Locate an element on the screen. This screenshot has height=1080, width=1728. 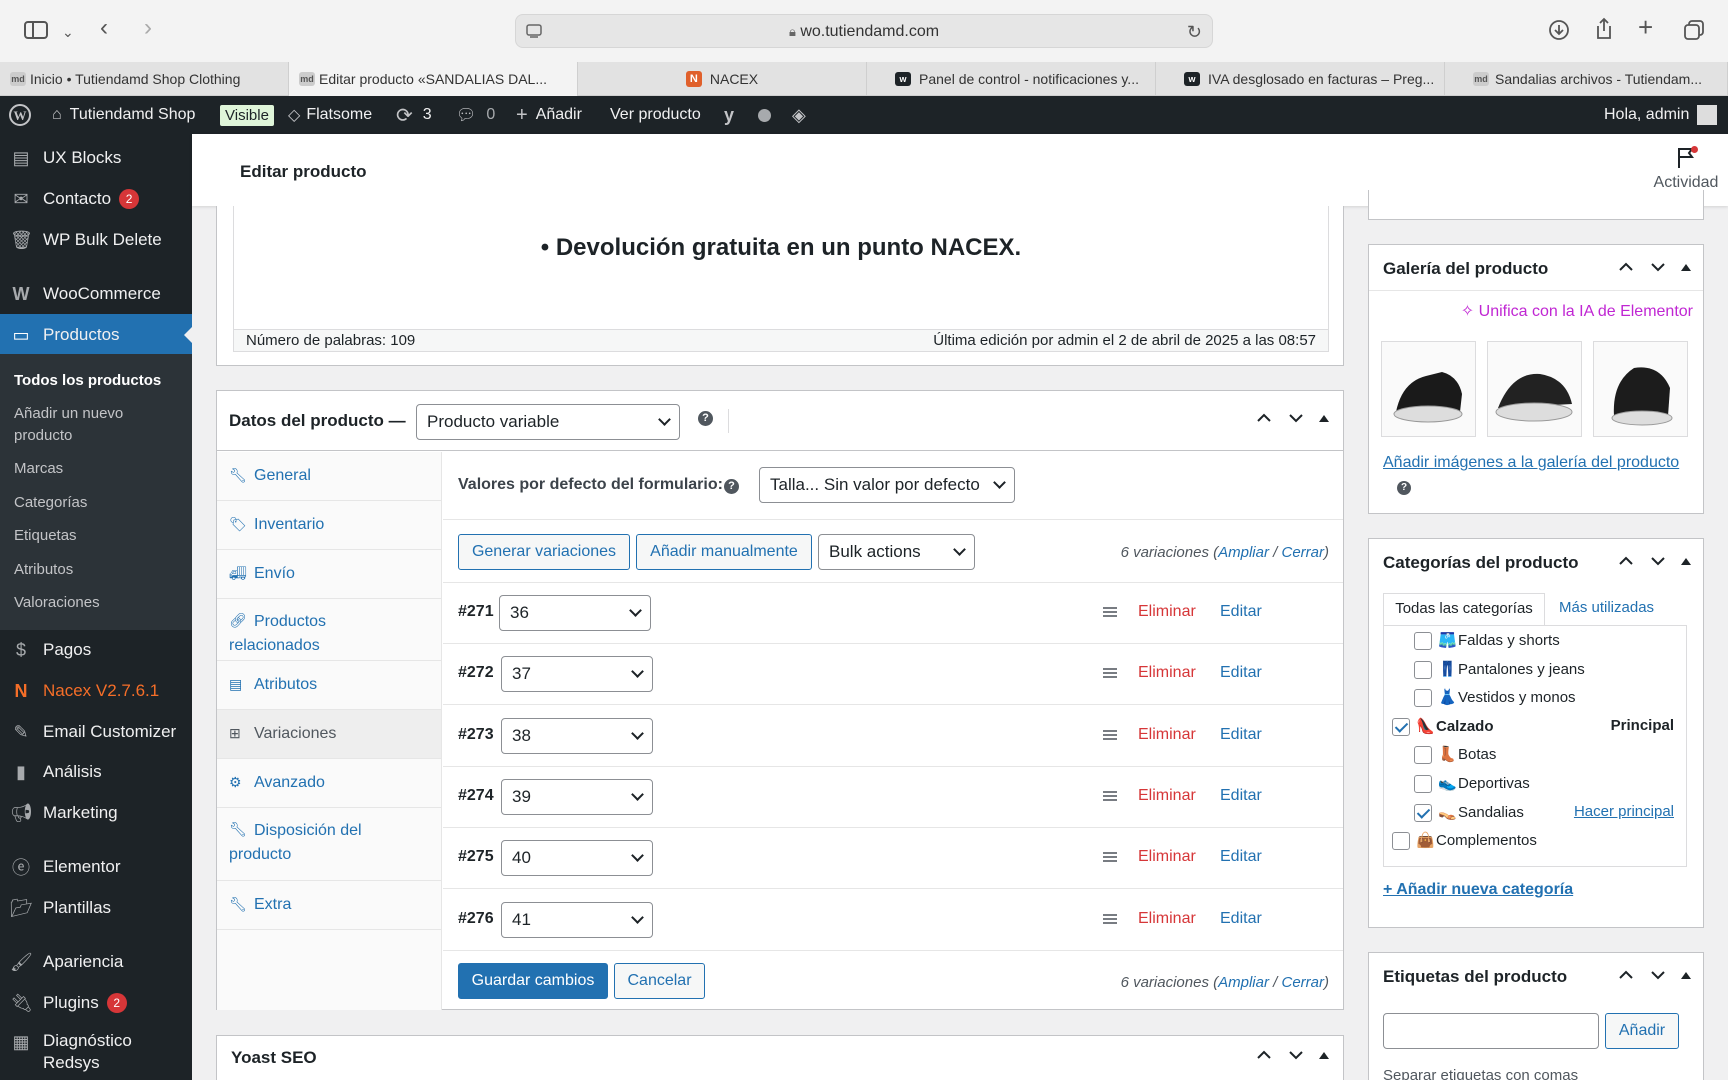
expand-link: Ampliar is located at coordinates (1243, 552).